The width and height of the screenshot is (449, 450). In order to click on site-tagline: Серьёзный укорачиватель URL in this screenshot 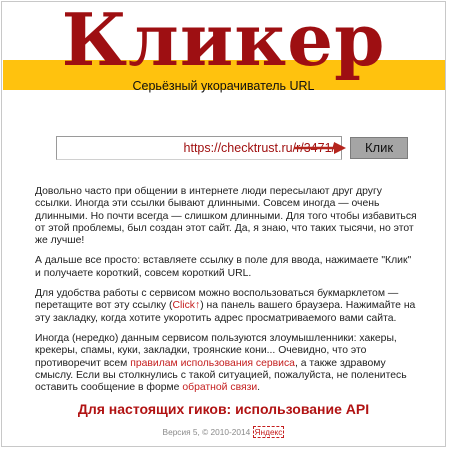, I will do `click(223, 86)`.